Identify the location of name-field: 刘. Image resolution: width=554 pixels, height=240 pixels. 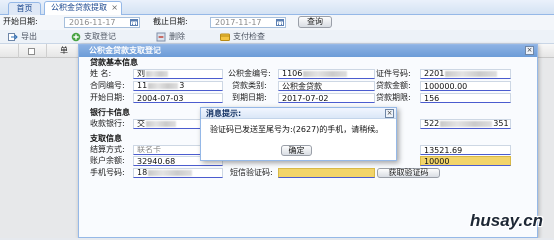
(178, 74).